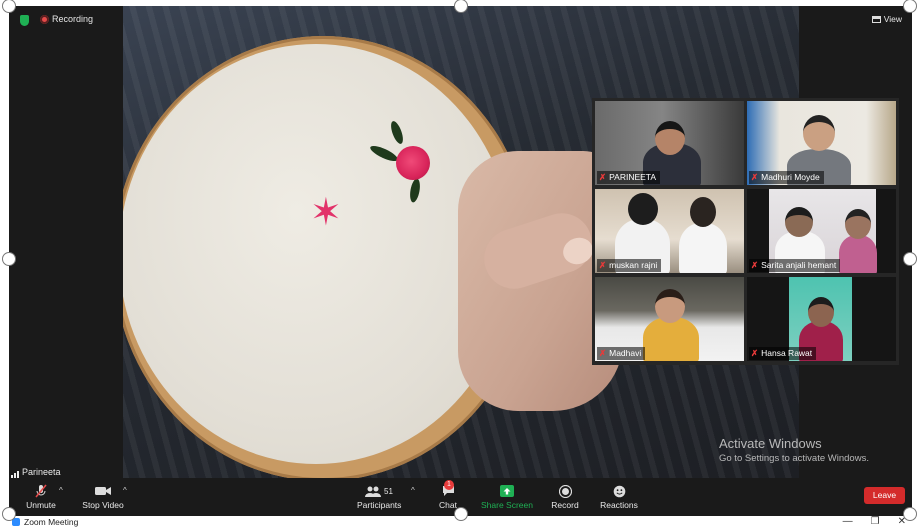 This screenshot has height=527, width=918. I want to click on window-controls: — ❐ ✕, so click(874, 521).